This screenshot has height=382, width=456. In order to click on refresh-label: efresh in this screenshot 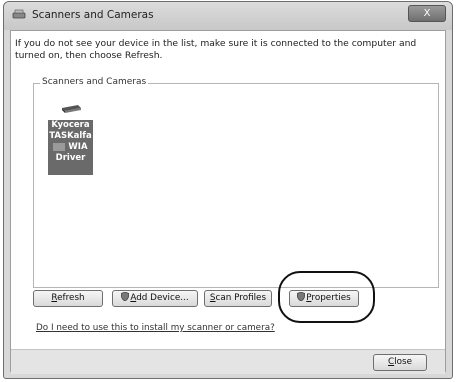, I will do `click(71, 298)`.